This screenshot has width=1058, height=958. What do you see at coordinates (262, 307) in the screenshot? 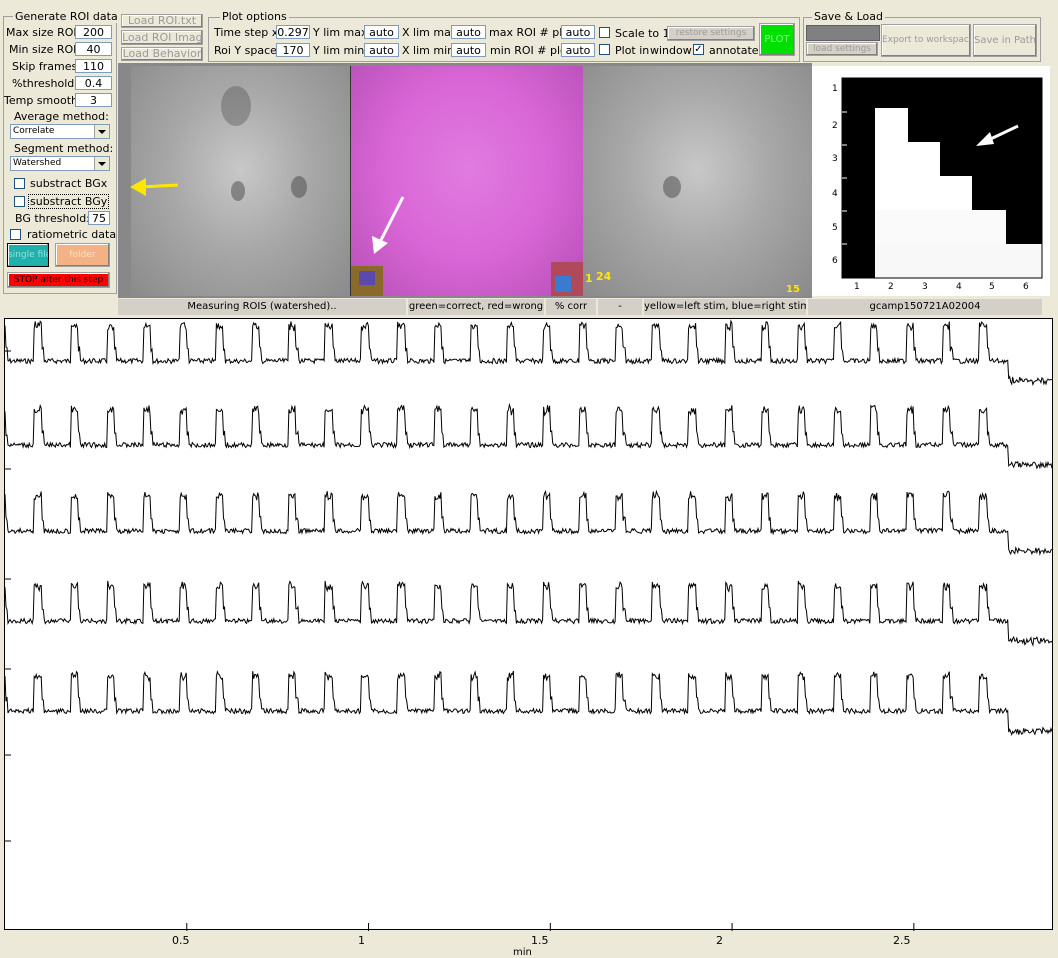
I see `status-message: Measuring ROIS (watershed)..` at bounding box center [262, 307].